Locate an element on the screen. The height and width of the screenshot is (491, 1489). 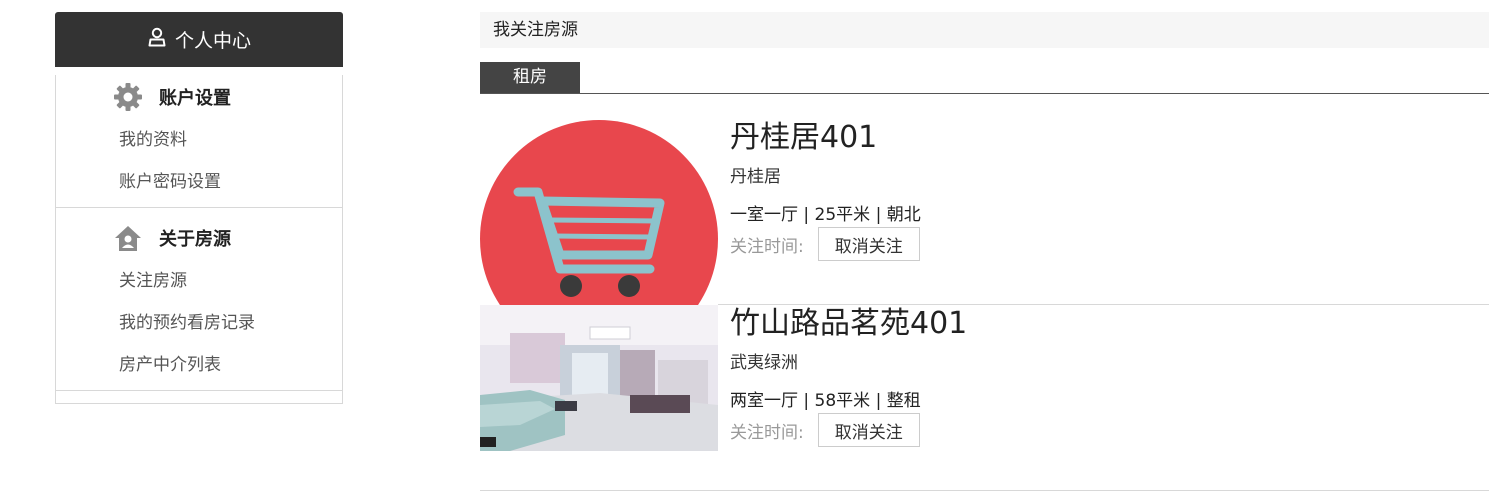
listing-image-cart is located at coordinates (599, 212).